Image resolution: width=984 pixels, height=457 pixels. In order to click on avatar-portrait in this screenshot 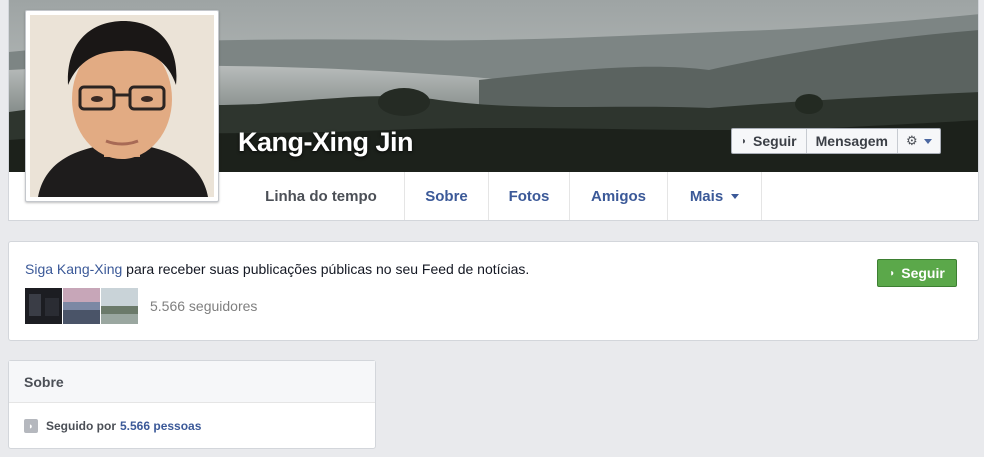, I will do `click(122, 106)`.